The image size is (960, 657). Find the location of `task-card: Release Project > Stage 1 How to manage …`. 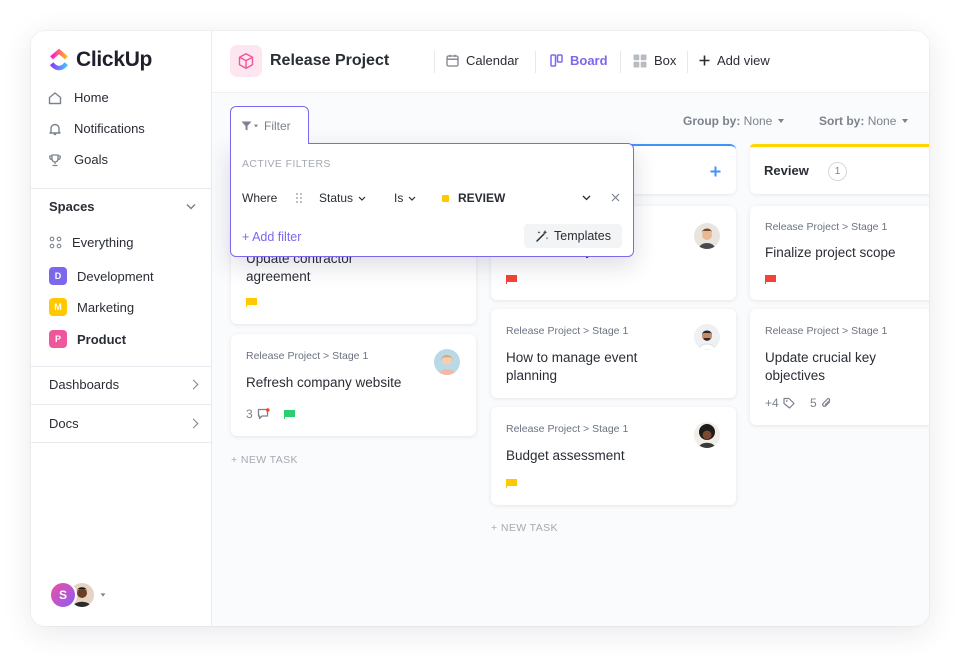

task-card: Release Project > Stage 1 How to manage … is located at coordinates (613, 353).